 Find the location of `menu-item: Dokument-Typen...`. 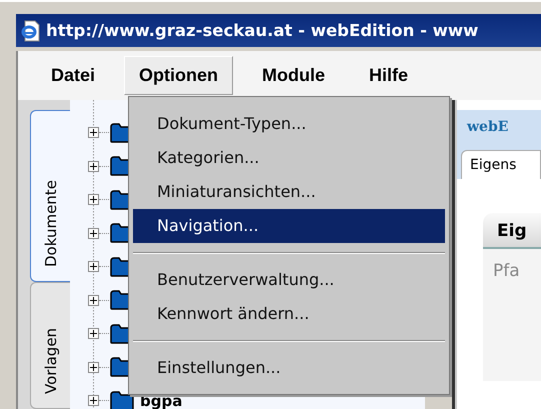

menu-item: Dokument-Typen... is located at coordinates (289, 124).